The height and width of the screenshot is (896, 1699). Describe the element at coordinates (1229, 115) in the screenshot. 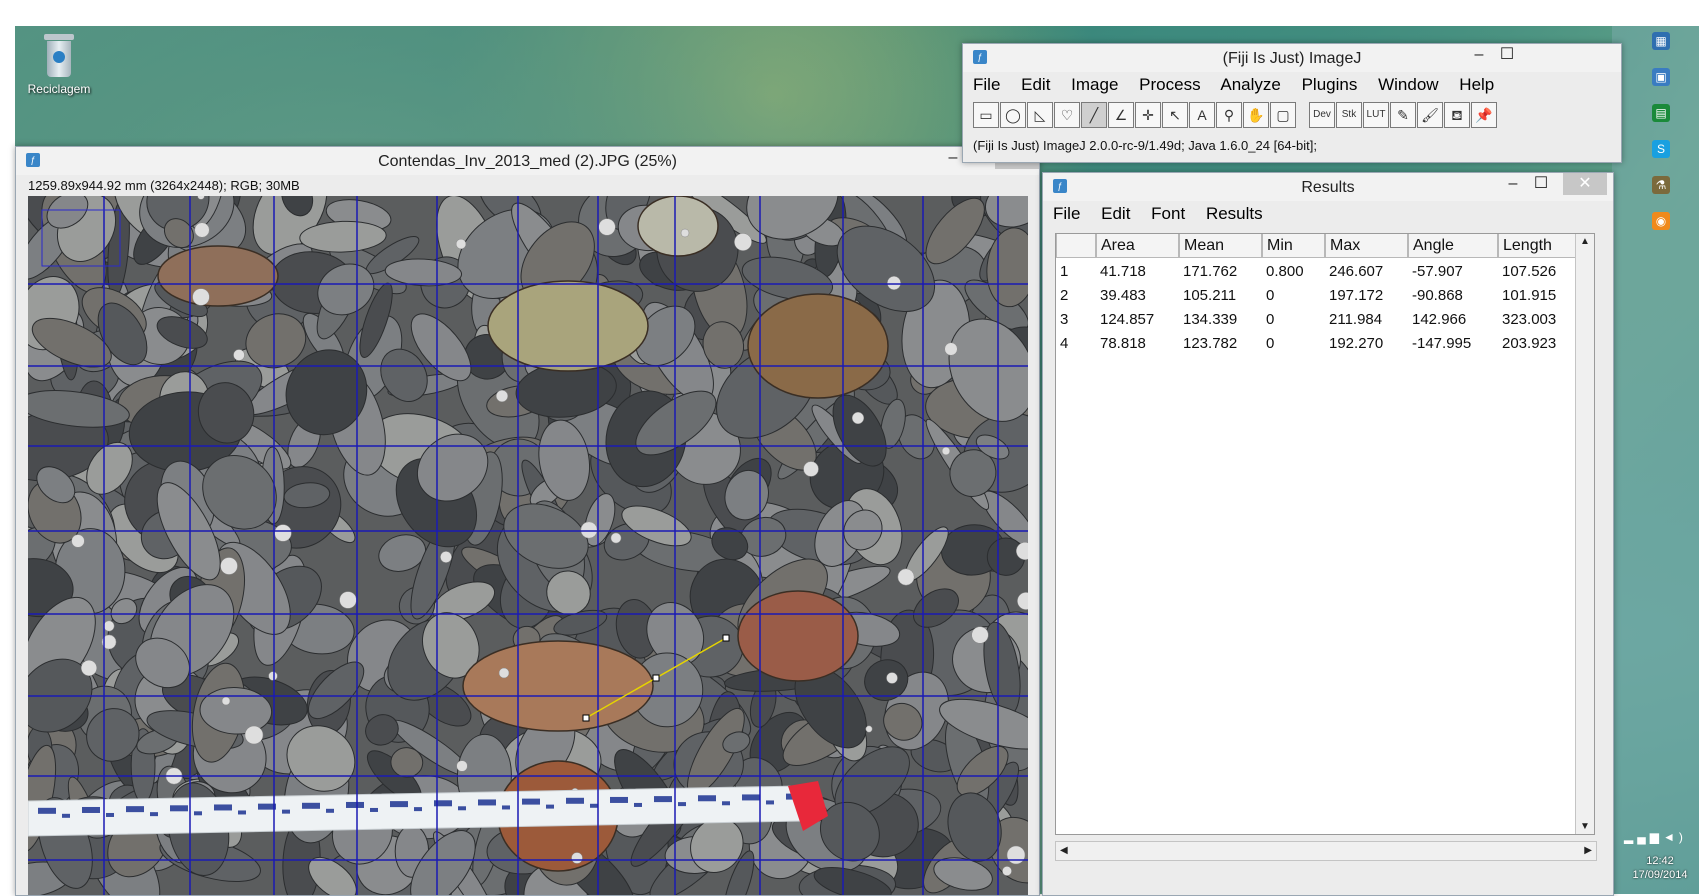

I see `zoom-tool-icon: ⚲` at that location.